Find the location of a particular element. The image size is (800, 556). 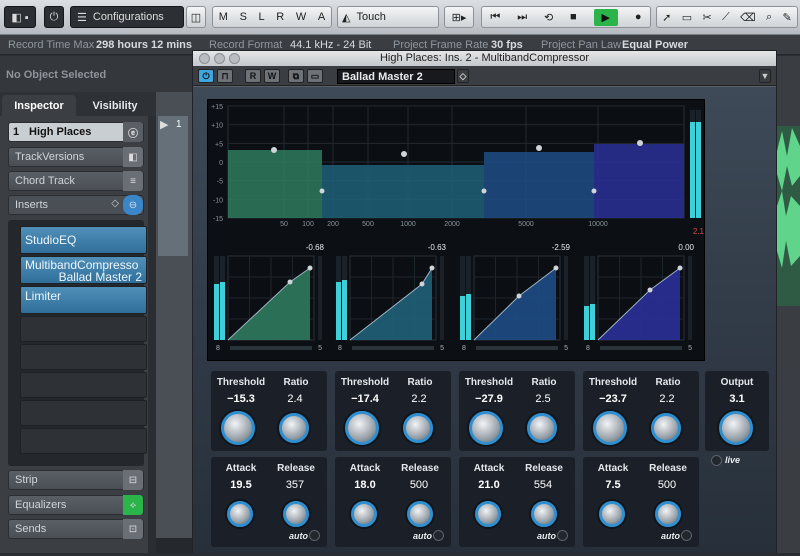

camera-button: ◫ is located at coordinates (196, 17).